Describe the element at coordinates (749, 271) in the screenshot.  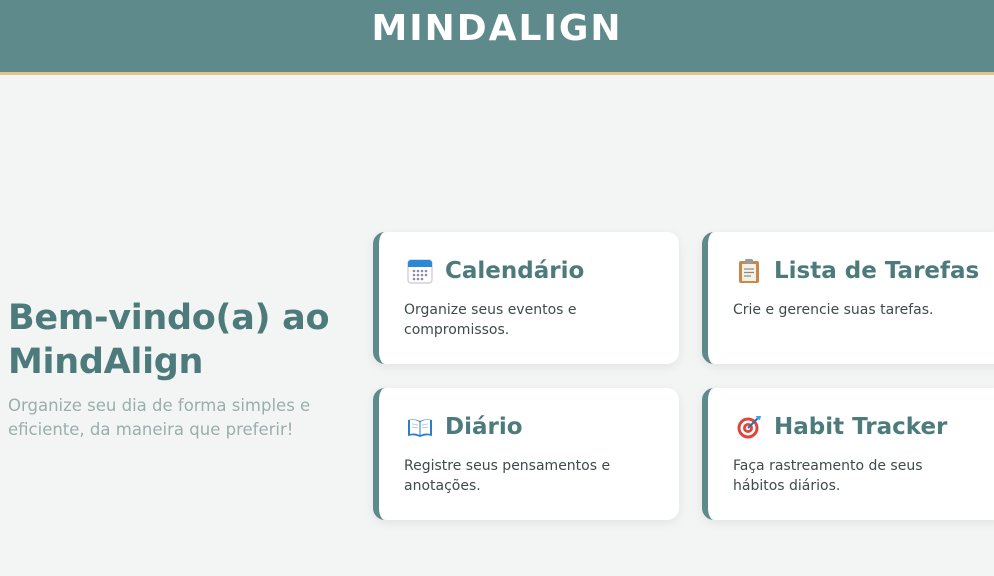
I see `clipboard-icon` at that location.